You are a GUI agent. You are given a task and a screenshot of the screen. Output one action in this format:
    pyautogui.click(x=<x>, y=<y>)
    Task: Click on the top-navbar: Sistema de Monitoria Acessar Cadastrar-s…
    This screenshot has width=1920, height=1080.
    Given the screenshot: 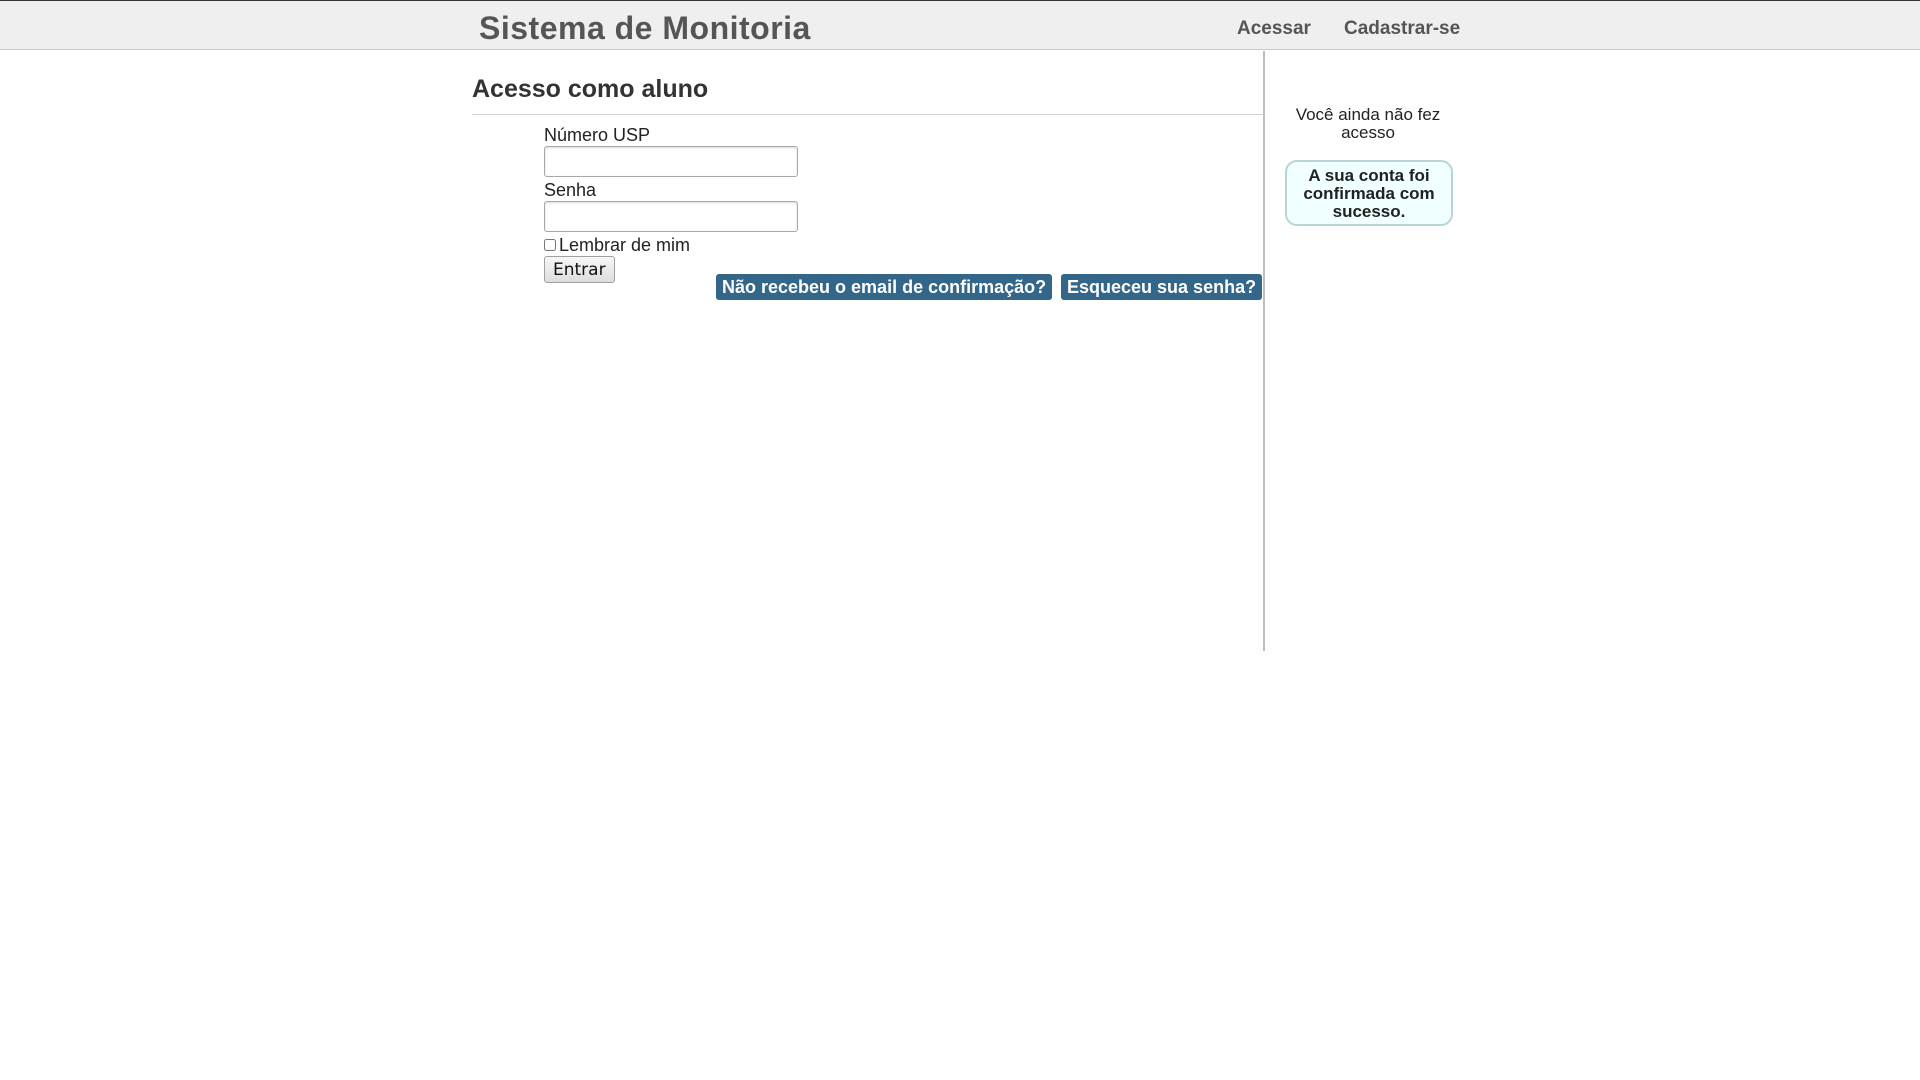 What is the action you would take?
    pyautogui.click(x=960, y=25)
    